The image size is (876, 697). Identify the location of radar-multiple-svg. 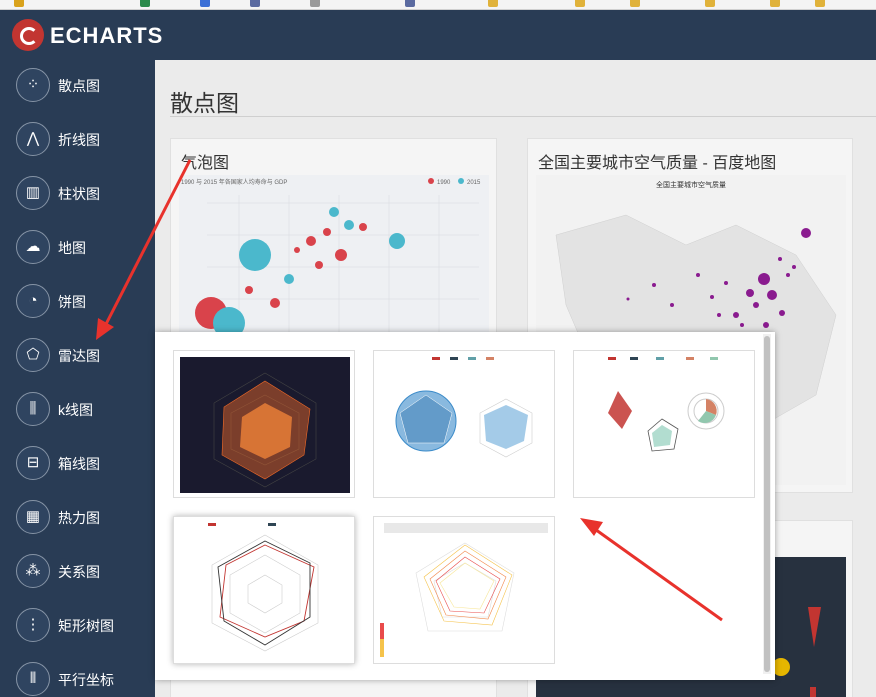
(464, 407).